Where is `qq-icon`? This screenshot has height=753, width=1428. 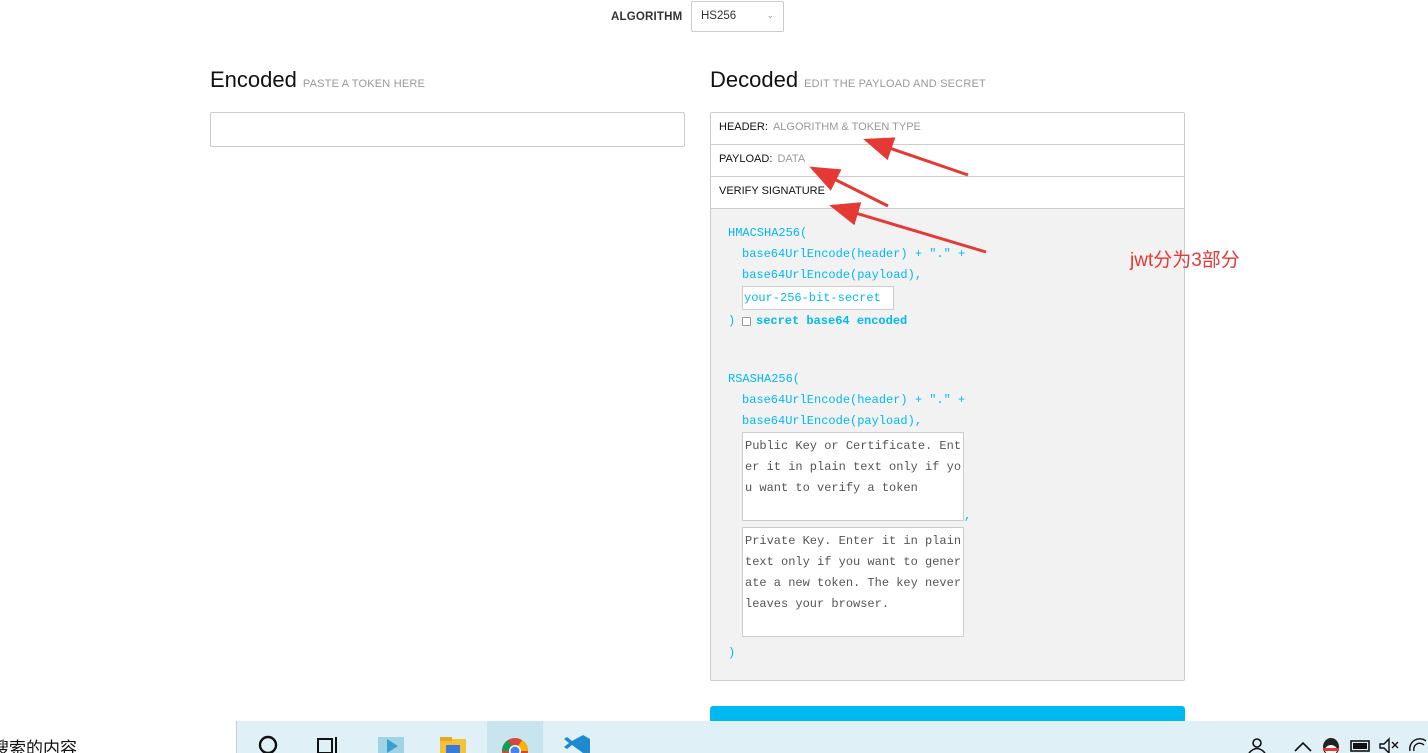 qq-icon is located at coordinates (1331, 741).